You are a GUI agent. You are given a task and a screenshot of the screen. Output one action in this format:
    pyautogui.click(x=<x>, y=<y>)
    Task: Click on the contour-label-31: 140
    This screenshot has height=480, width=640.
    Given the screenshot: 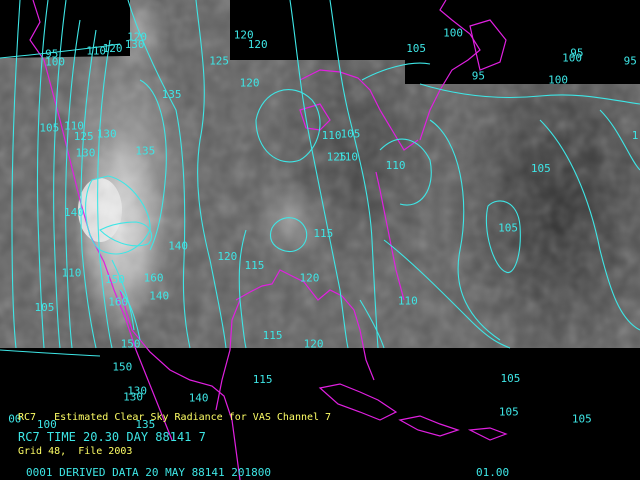 What is the action you would take?
    pyautogui.click(x=199, y=398)
    